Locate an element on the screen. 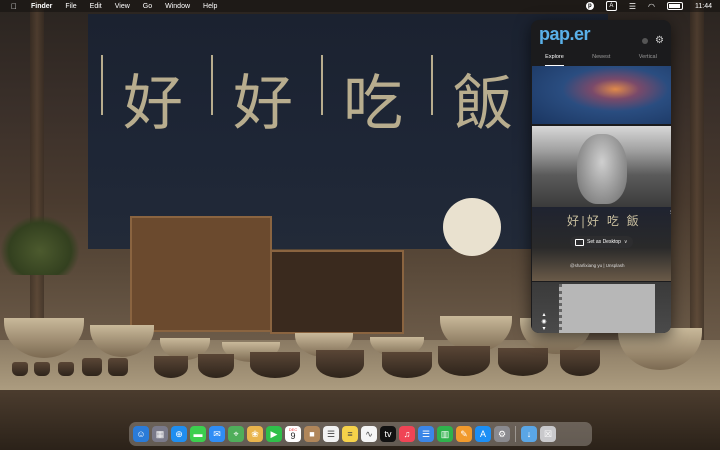  wifi-icon: ◠ is located at coordinates (651, 6).